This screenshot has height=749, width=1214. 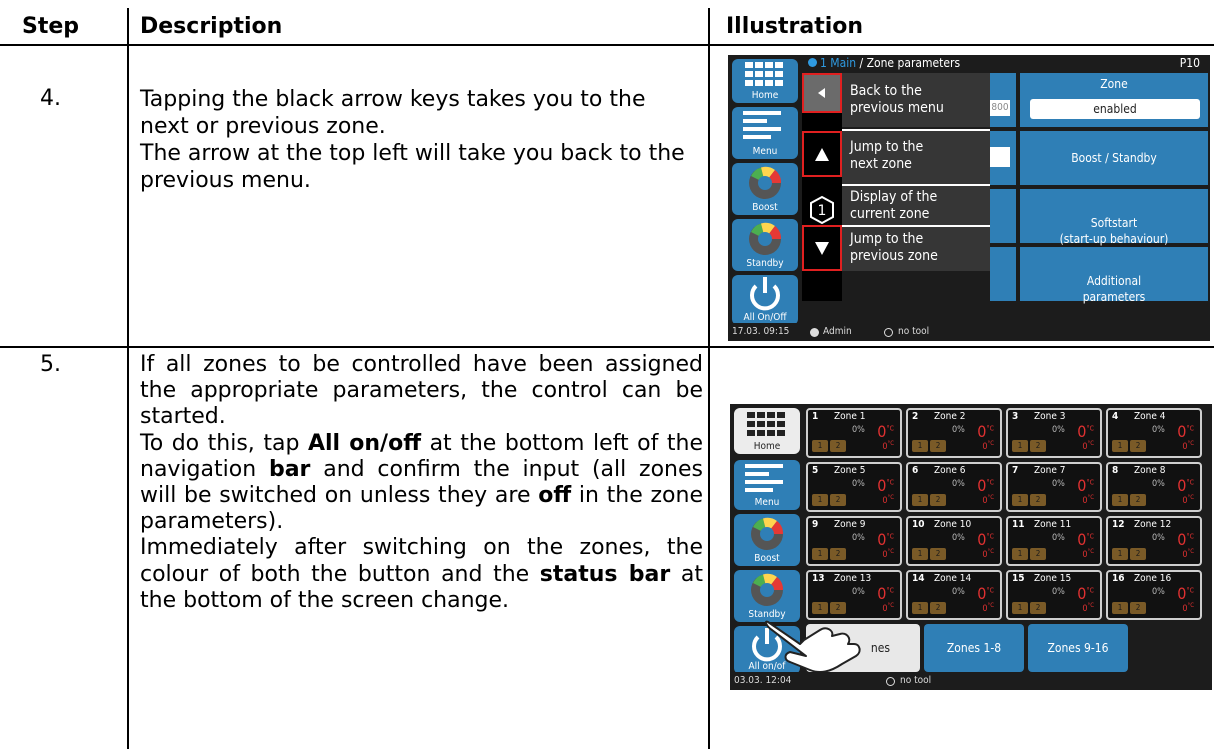 What do you see at coordinates (1053, 578) in the screenshot?
I see `zone-name: Zone 15` at bounding box center [1053, 578].